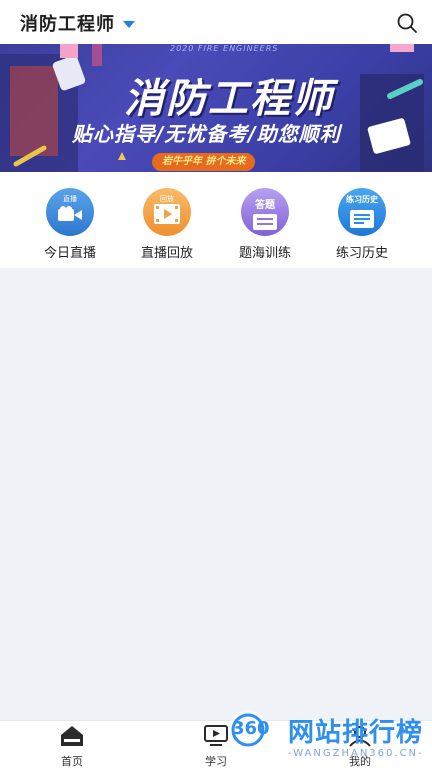 This screenshot has height=769, width=432. Describe the element at coordinates (265, 205) in the screenshot. I see `icon-badge-text: 答题` at that location.